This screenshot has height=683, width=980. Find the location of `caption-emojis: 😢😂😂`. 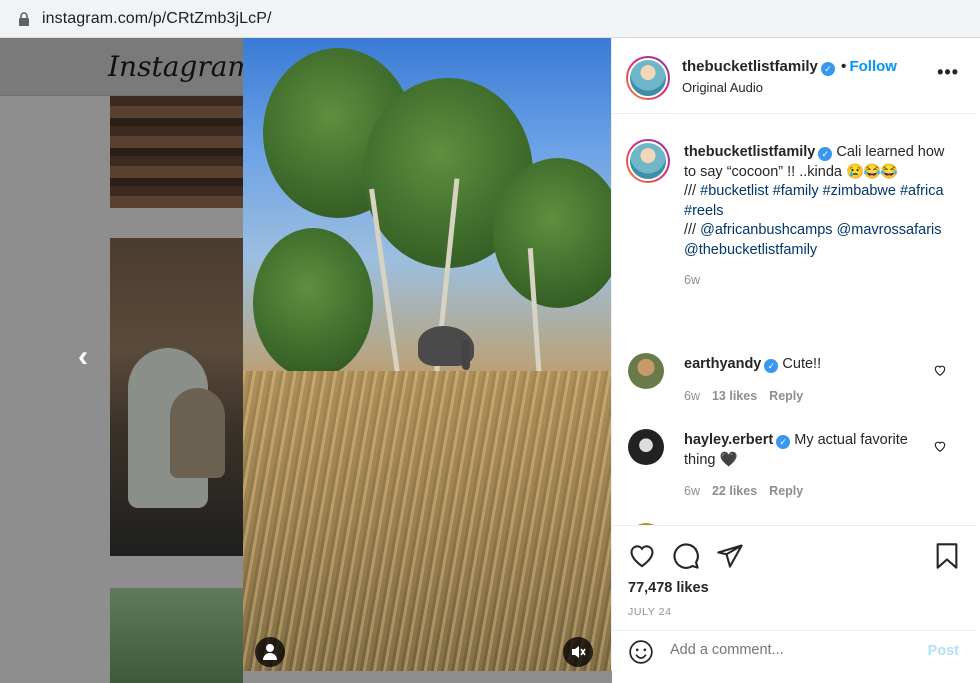

caption-emojis: 😢😂😂 is located at coordinates (872, 171).